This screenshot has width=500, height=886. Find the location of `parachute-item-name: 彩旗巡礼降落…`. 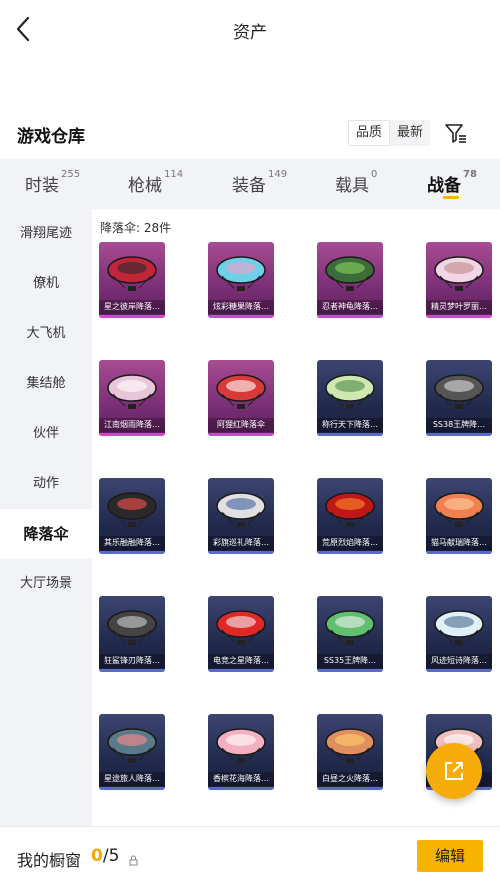

parachute-item-name: 彩旗巡礼降落… is located at coordinates (241, 543).